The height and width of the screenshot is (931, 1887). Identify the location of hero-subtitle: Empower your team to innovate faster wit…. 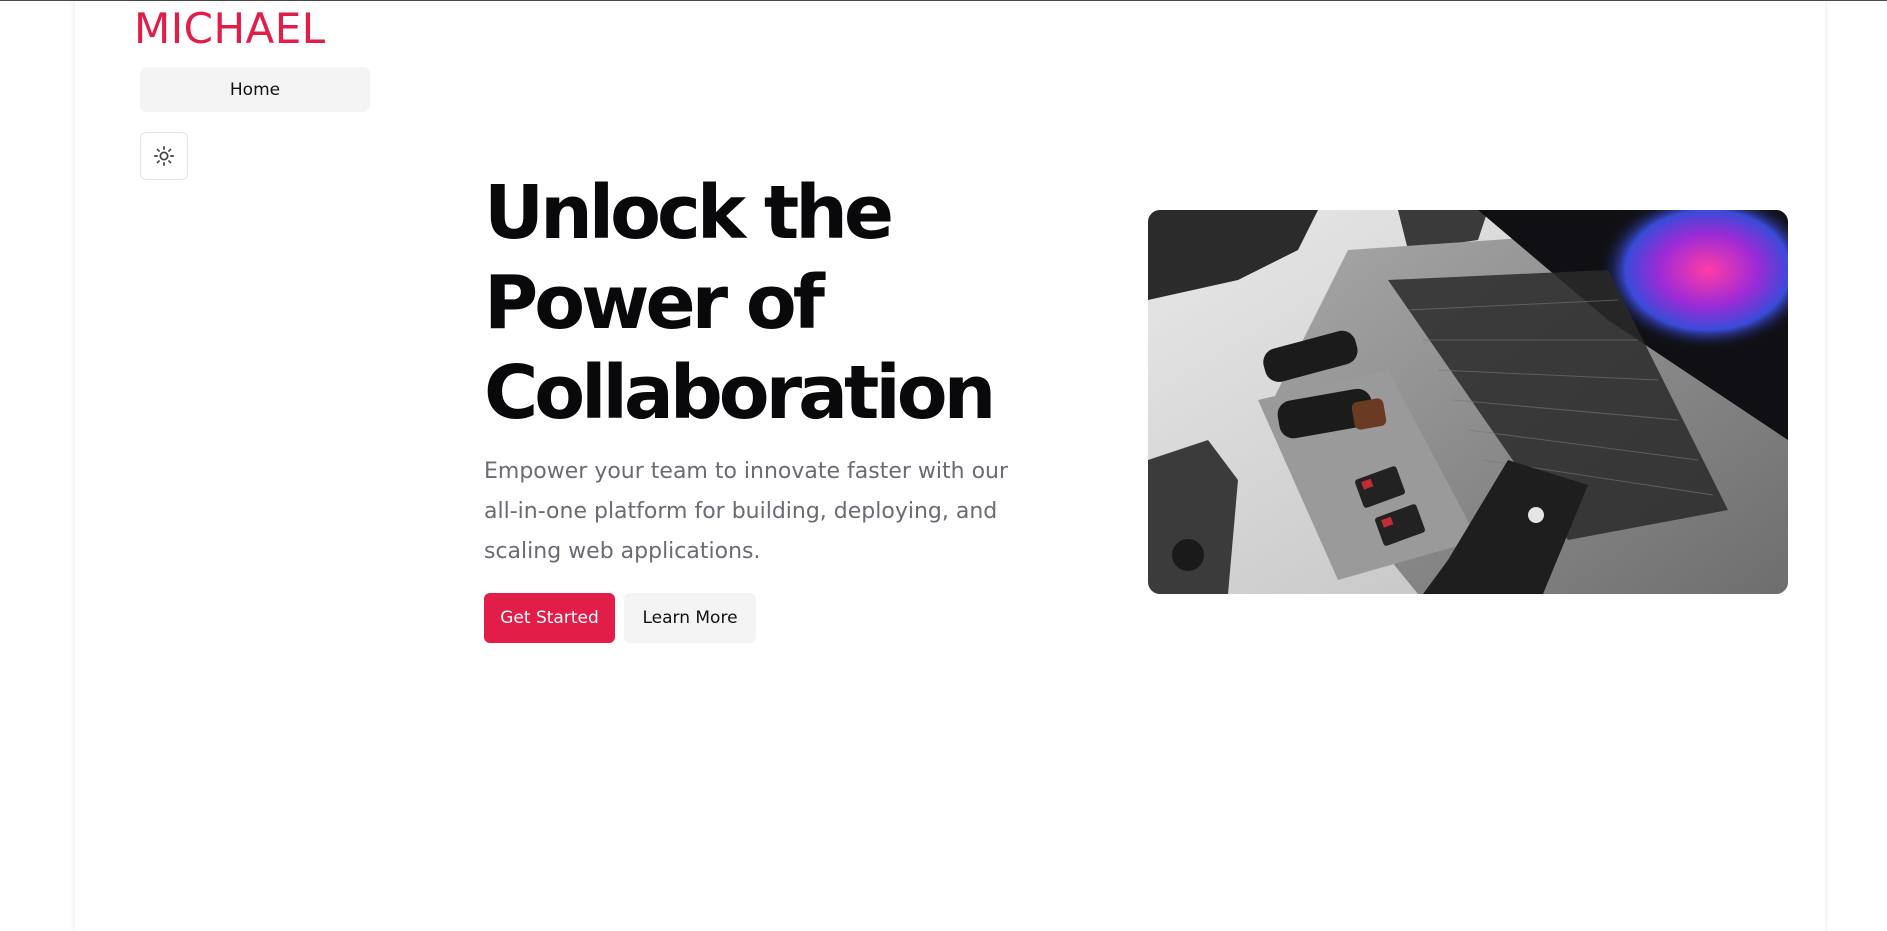
(746, 511).